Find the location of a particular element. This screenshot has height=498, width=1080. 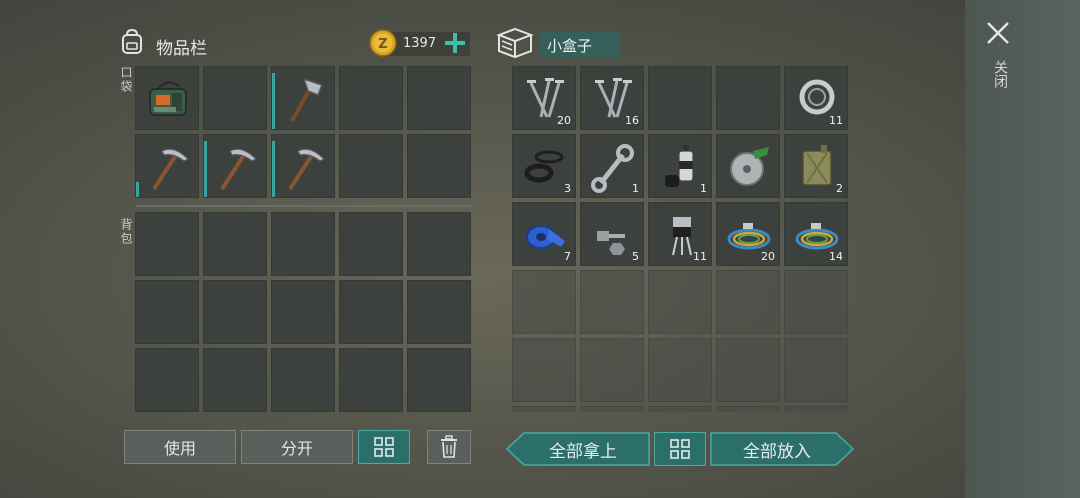

use-button-label: 使用 is located at coordinates (179, 448).